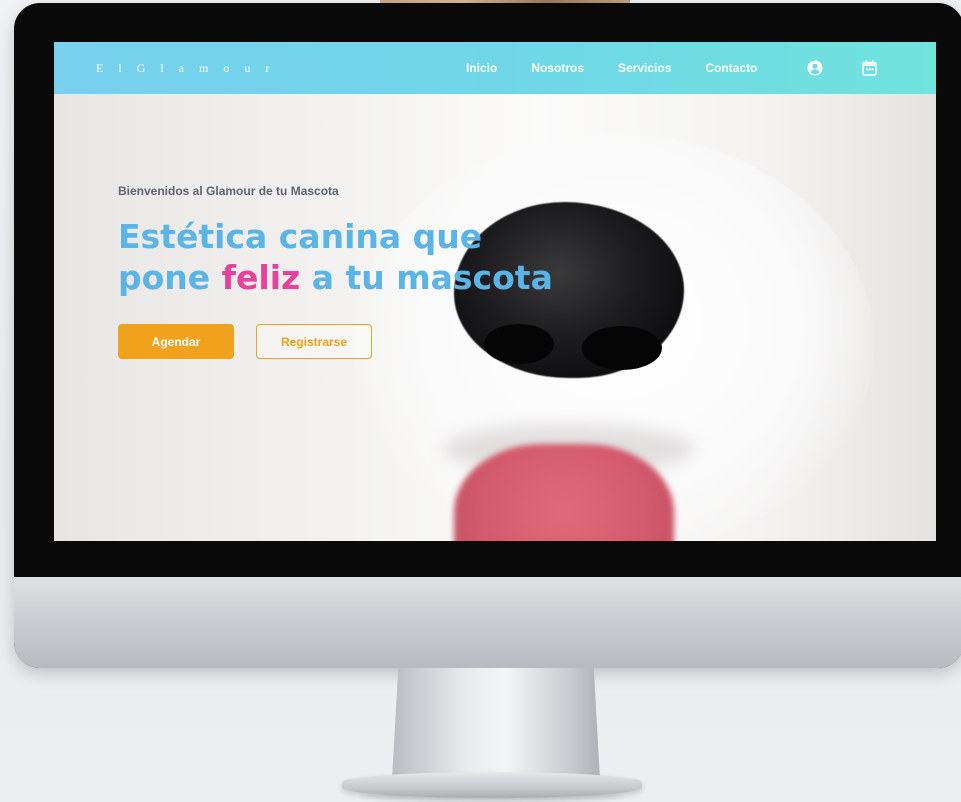  I want to click on headline-line-1: Estética canina que, so click(300, 236).